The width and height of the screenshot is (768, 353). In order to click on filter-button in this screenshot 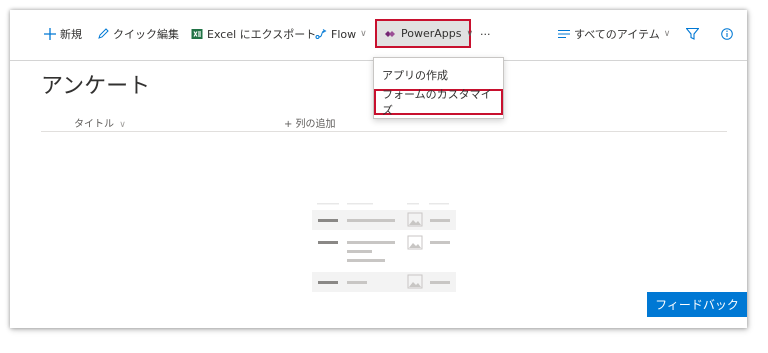, I will do `click(694, 34)`.